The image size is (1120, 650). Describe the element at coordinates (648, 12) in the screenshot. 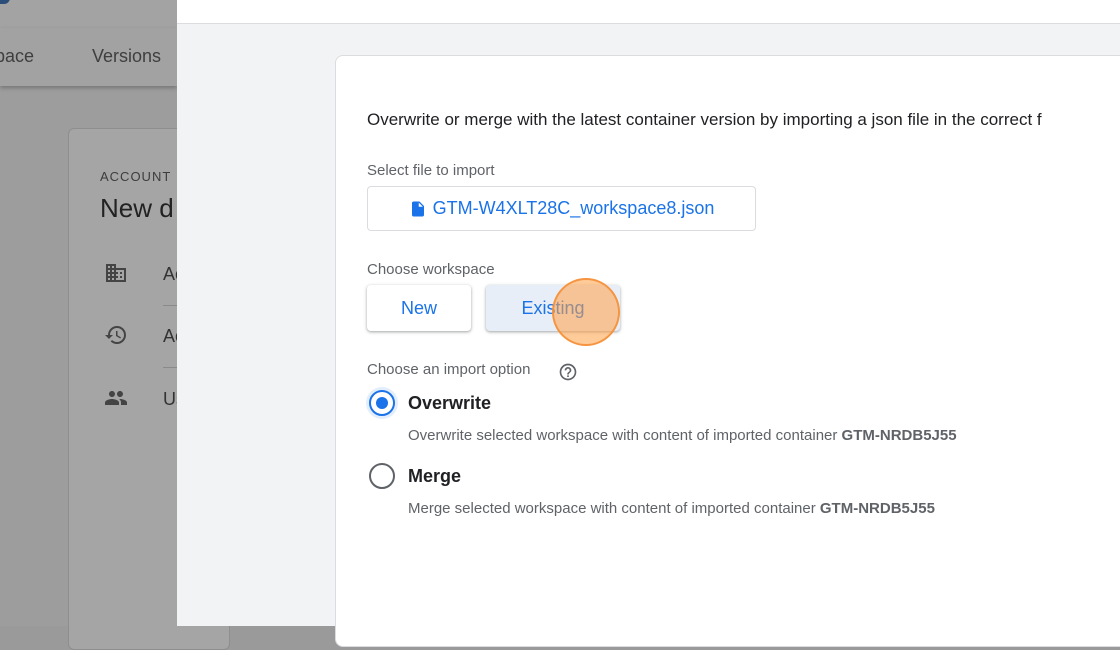

I see `panel-header` at that location.